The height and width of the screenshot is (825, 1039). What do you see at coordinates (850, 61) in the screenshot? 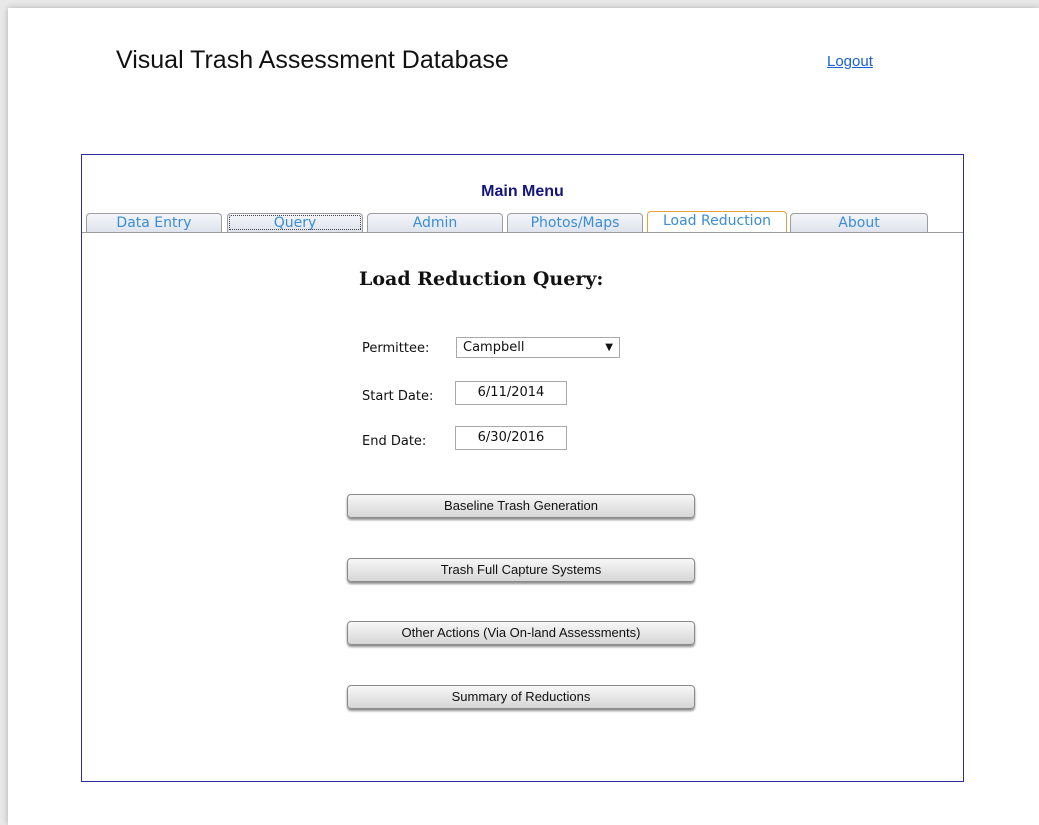
I see `logout-link: Logout` at bounding box center [850, 61].